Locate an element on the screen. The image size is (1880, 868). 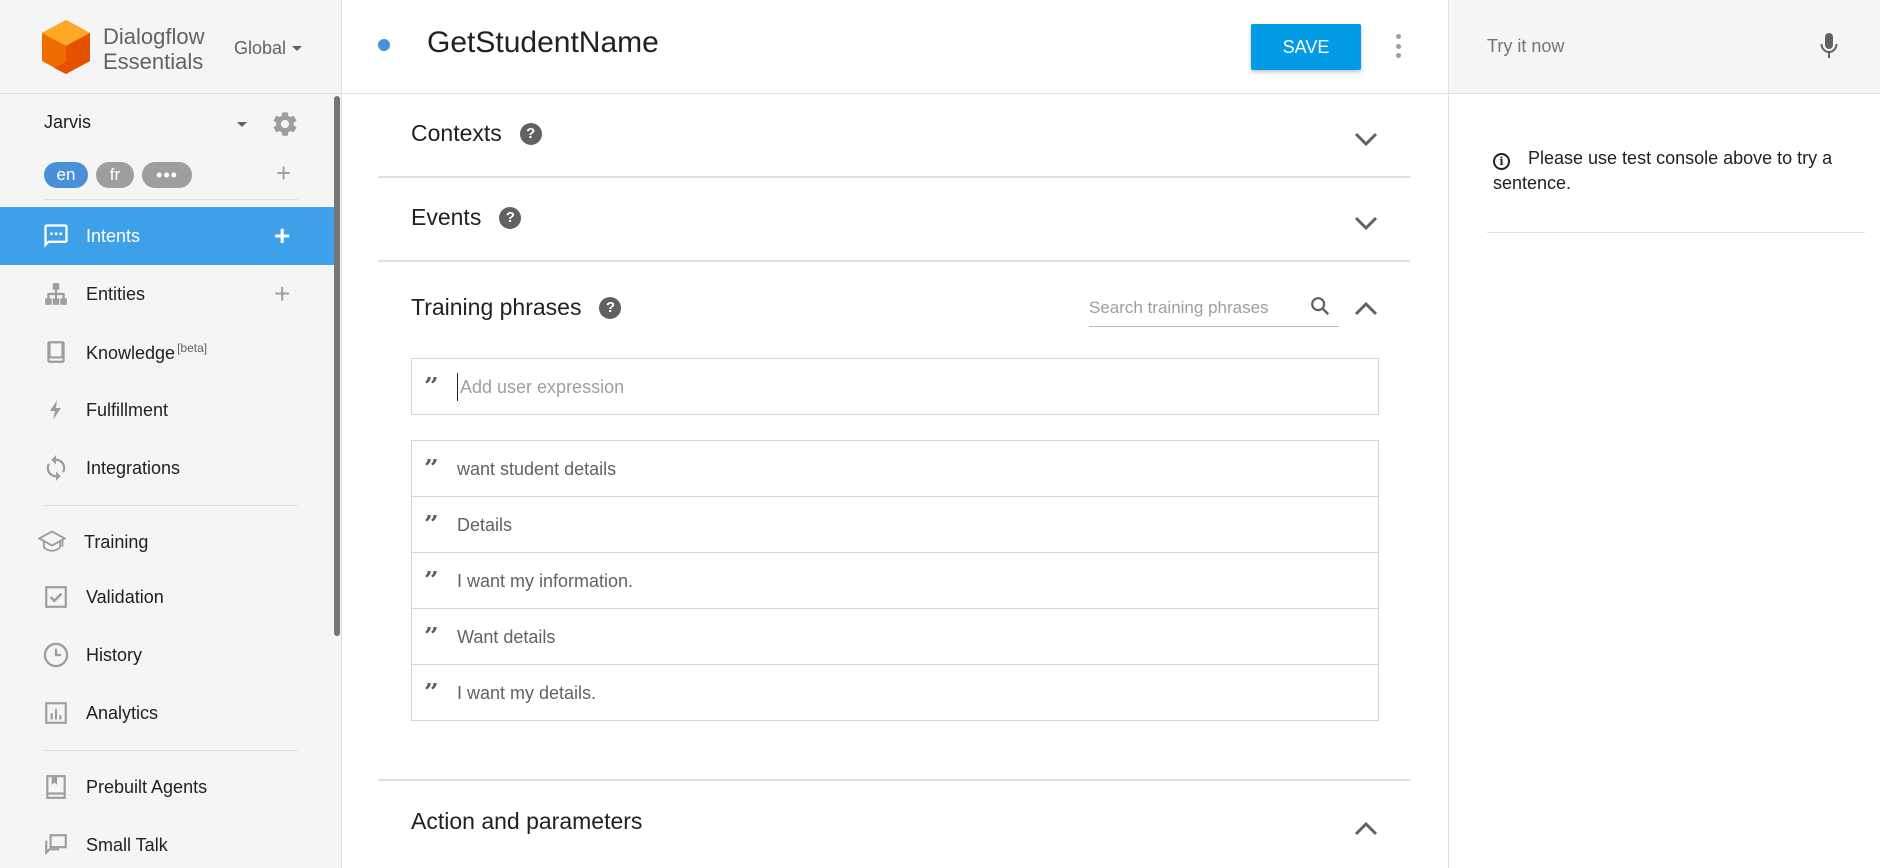
language-chip-en: en is located at coordinates (66, 175).